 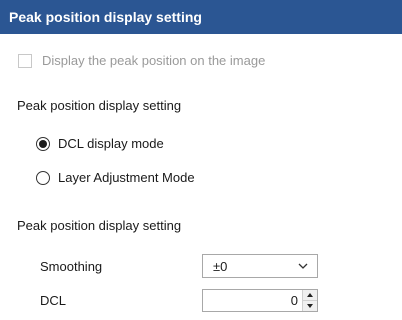 I want to click on radio-button-unchecked, so click(x=43, y=177).